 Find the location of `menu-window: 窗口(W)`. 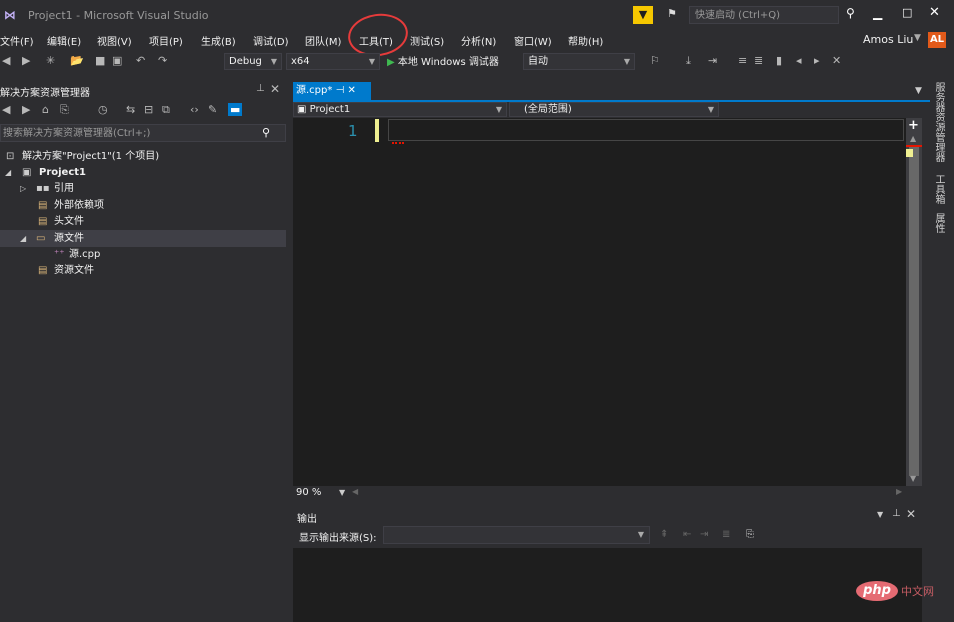

menu-window: 窗口(W) is located at coordinates (533, 40).